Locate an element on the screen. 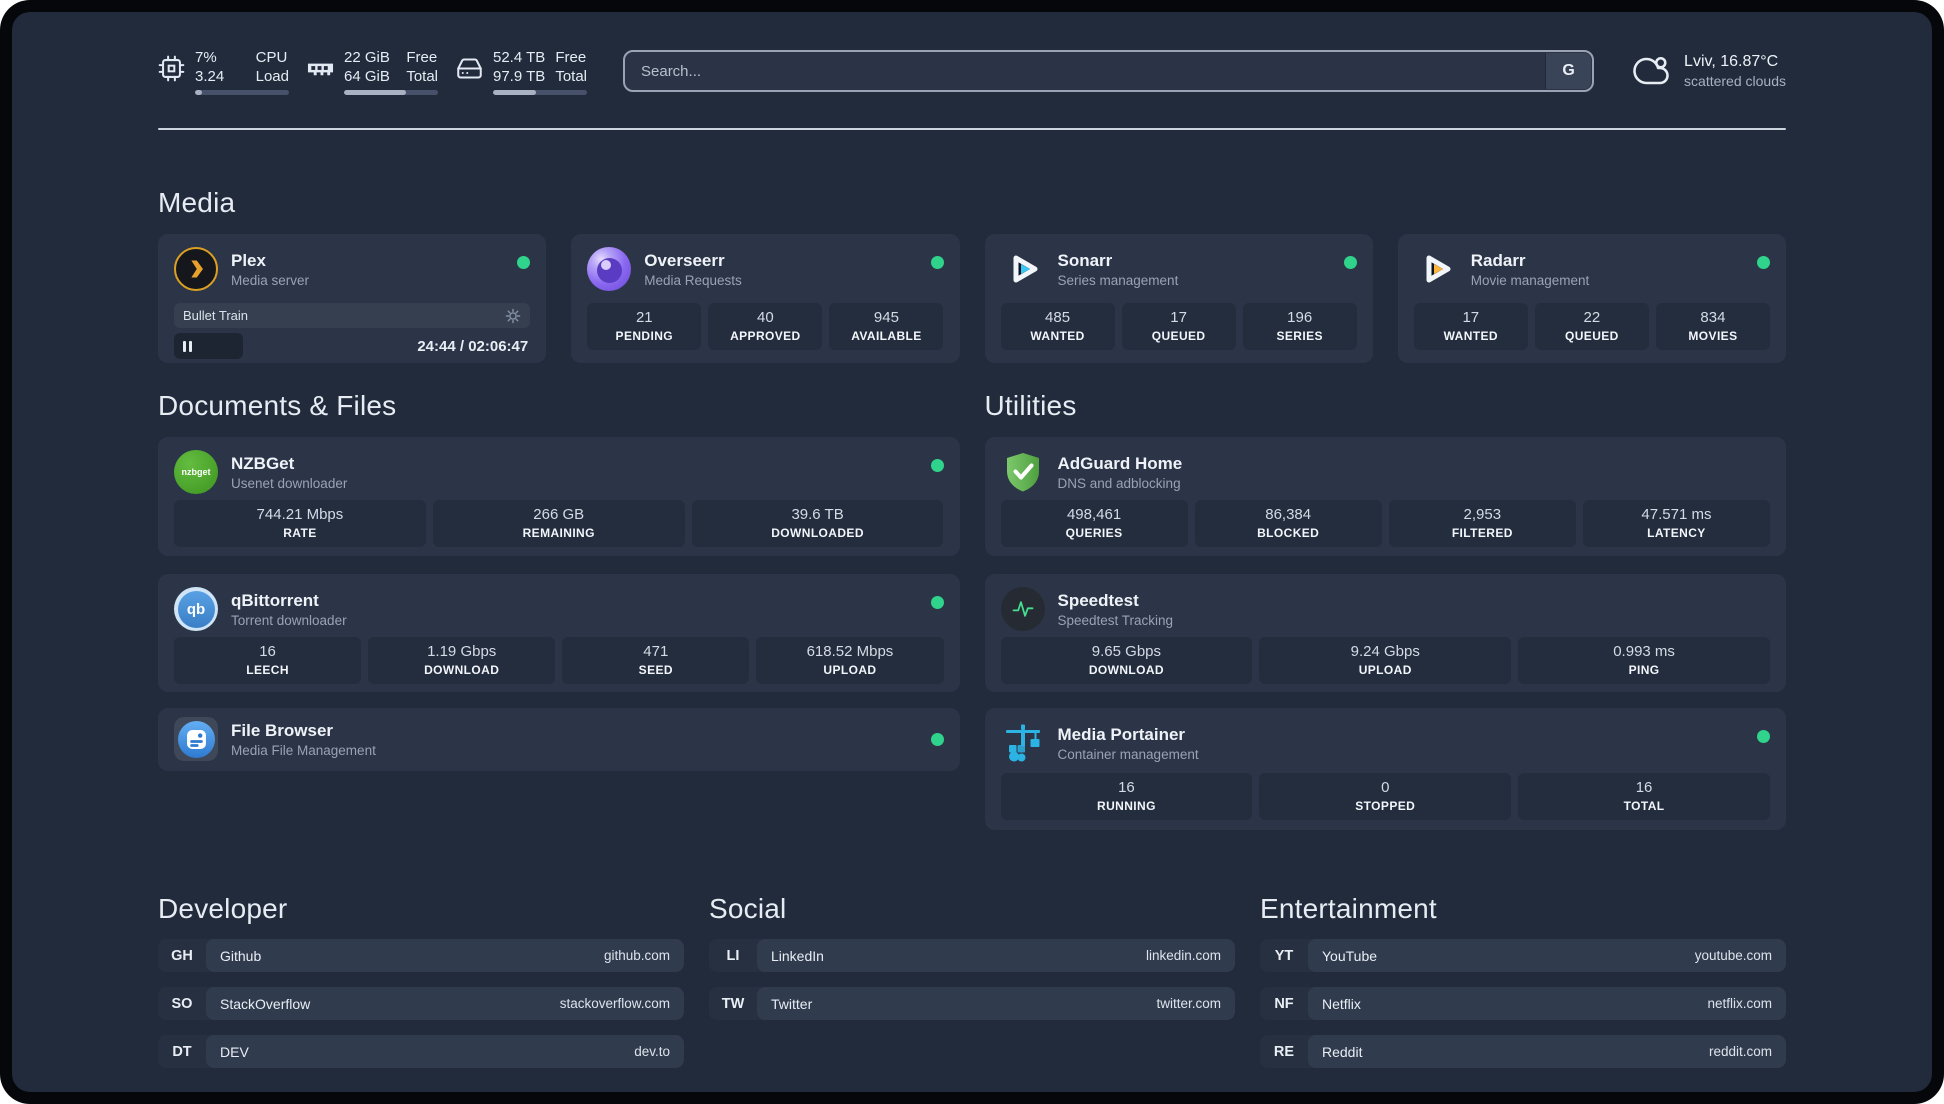 This screenshot has width=1944, height=1104. disk-free-value: 52.4 TB is located at coordinates (519, 57).